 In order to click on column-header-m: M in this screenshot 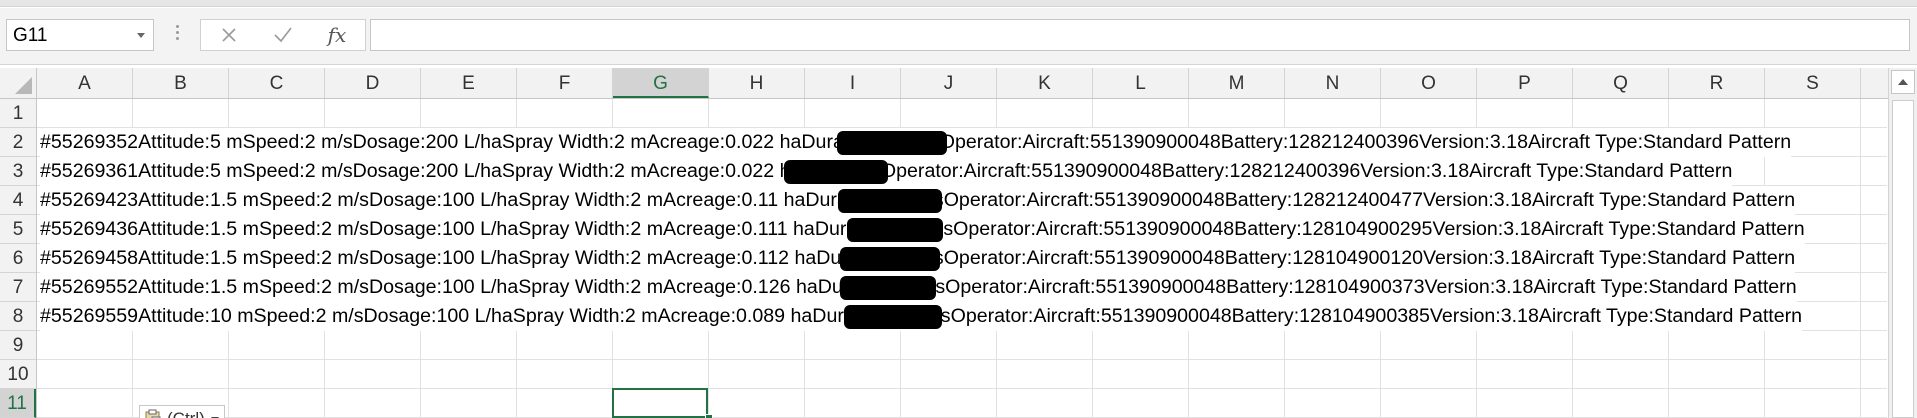, I will do `click(1237, 83)`.